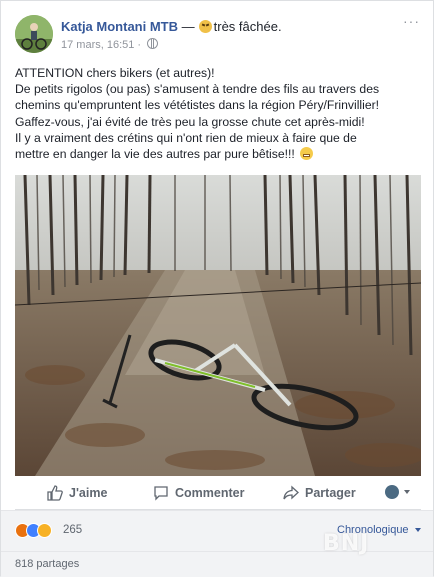  I want to click on share-button: Partager, so click(319, 493).